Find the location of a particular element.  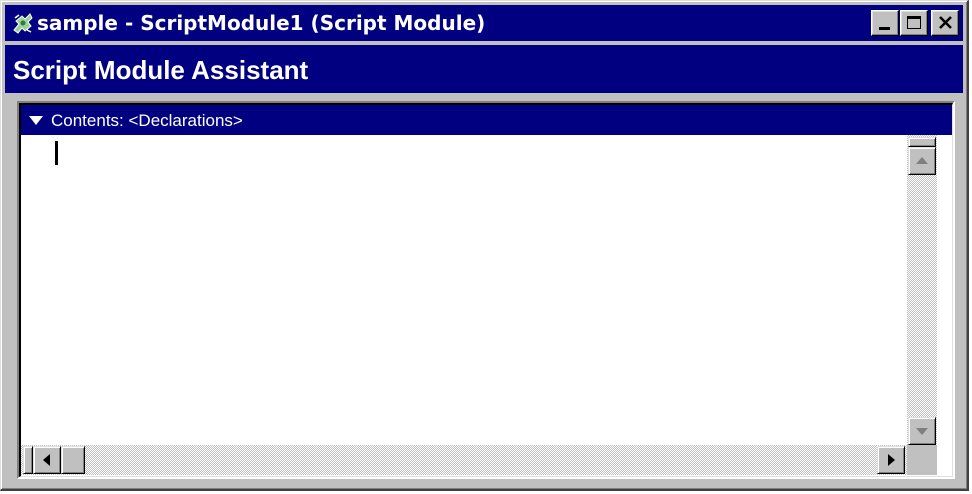

scroll-left-button is located at coordinates (47, 460).